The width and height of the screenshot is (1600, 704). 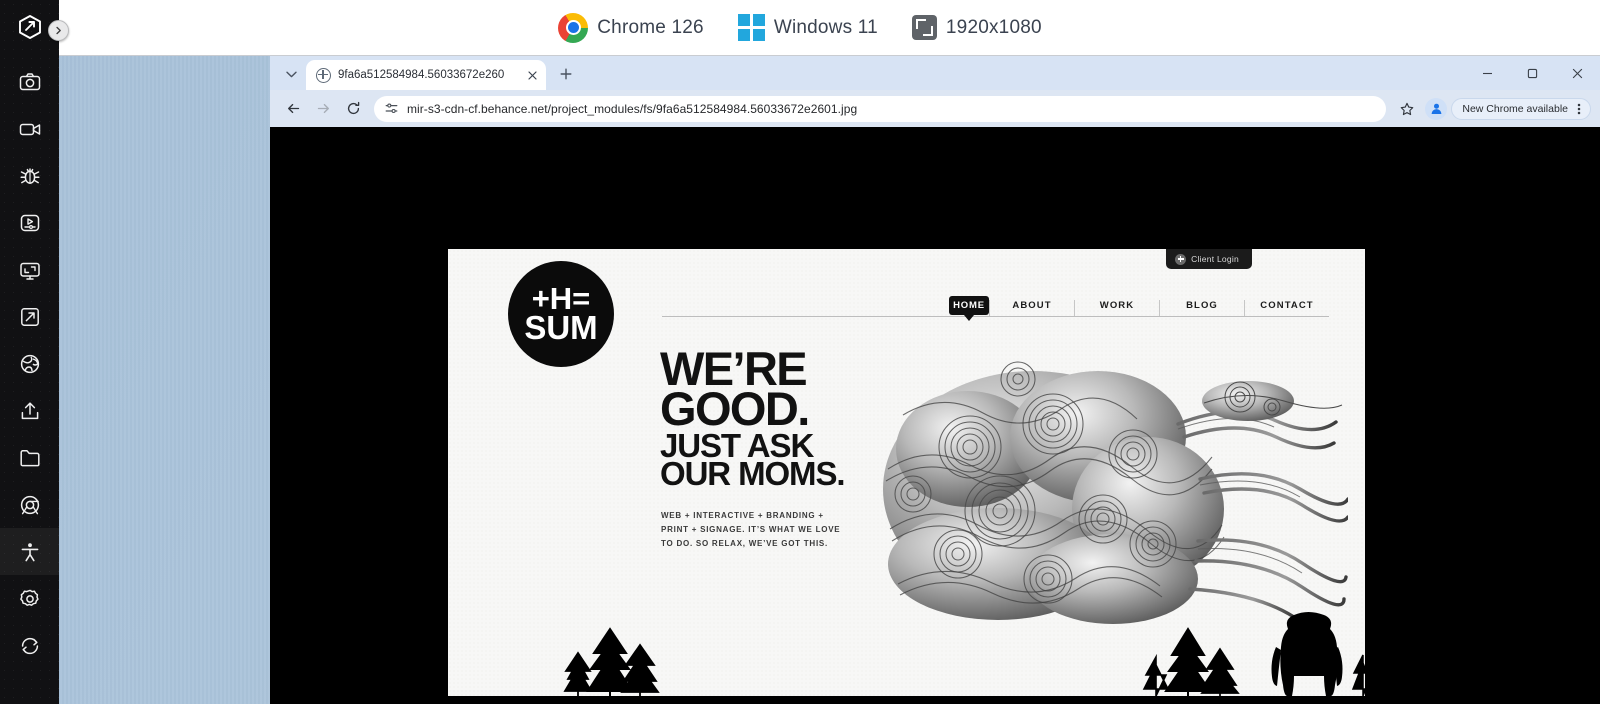 I want to click on env-item-os: Windows 11, so click(x=807, y=27).